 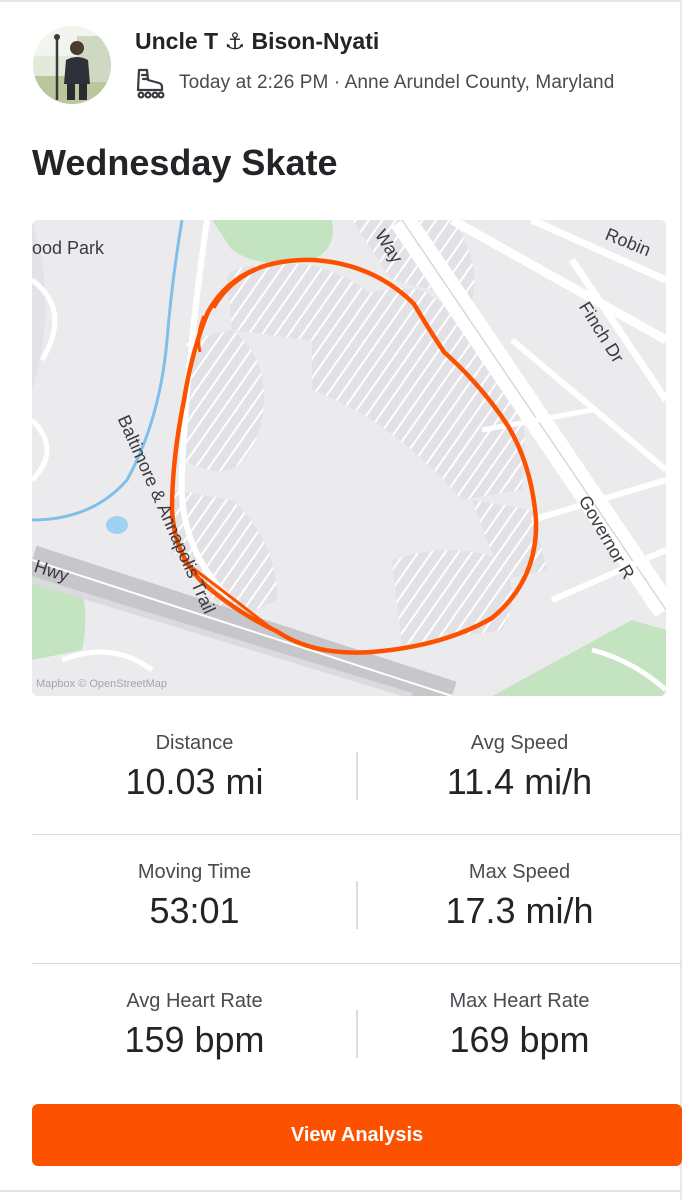 What do you see at coordinates (68, 248) in the screenshot?
I see `map-label-park: ood Park` at bounding box center [68, 248].